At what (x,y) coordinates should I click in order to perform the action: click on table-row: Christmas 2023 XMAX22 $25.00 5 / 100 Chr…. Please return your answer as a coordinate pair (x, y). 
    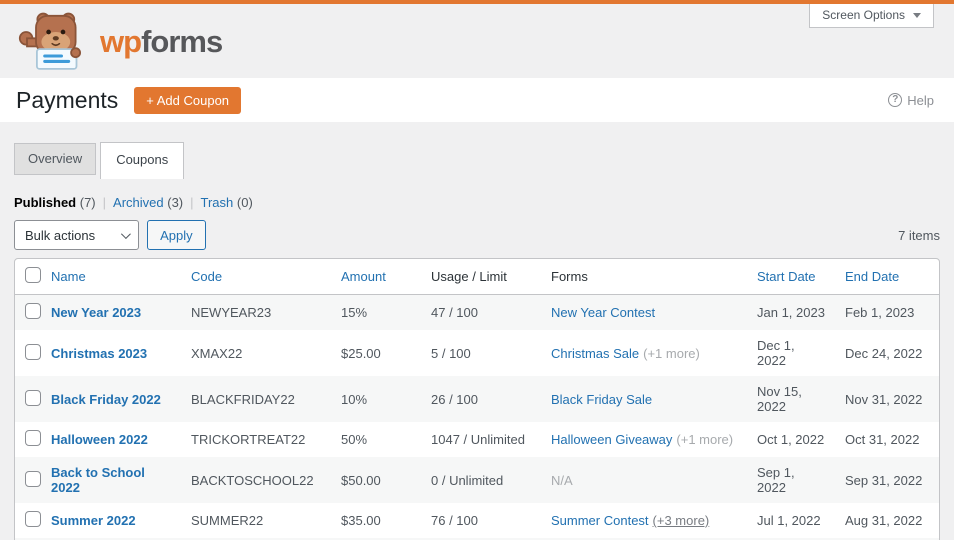
    Looking at the image, I should click on (477, 353).